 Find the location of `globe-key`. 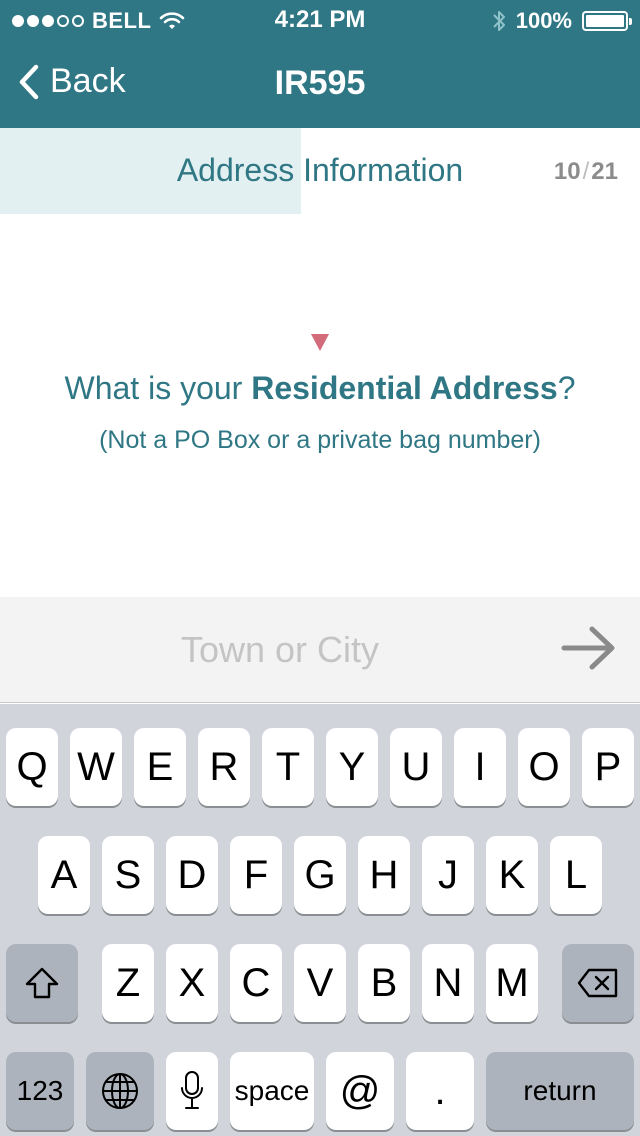

globe-key is located at coordinates (120, 1091).